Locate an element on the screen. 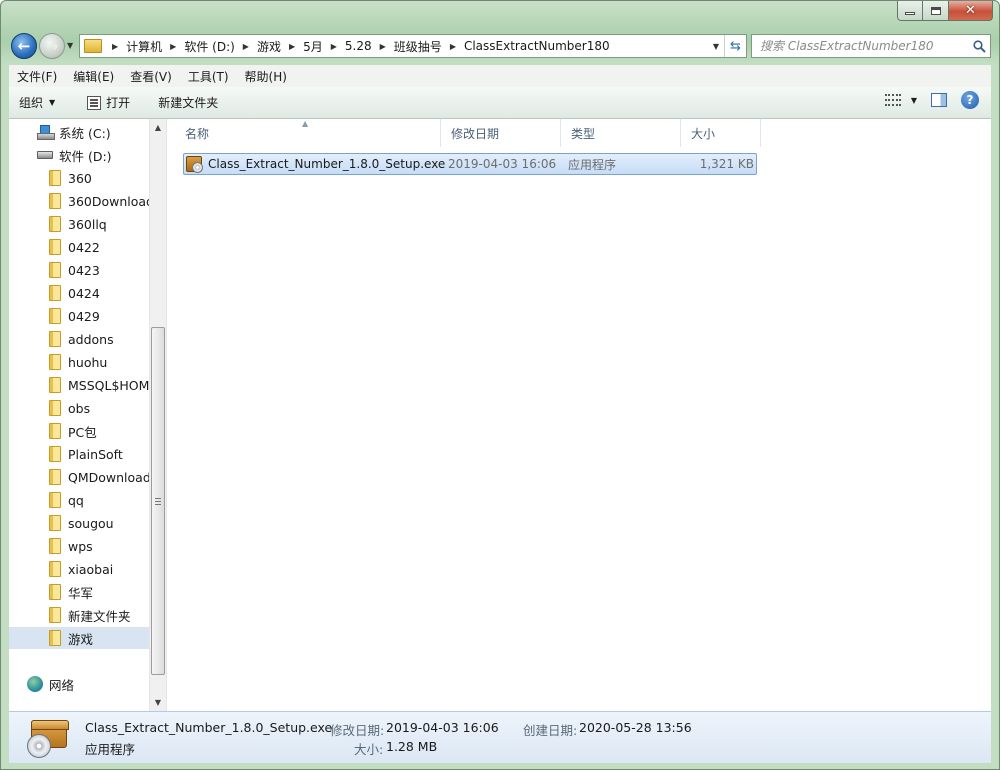 The image size is (1000, 770). maximize-button is located at coordinates (936, 11).